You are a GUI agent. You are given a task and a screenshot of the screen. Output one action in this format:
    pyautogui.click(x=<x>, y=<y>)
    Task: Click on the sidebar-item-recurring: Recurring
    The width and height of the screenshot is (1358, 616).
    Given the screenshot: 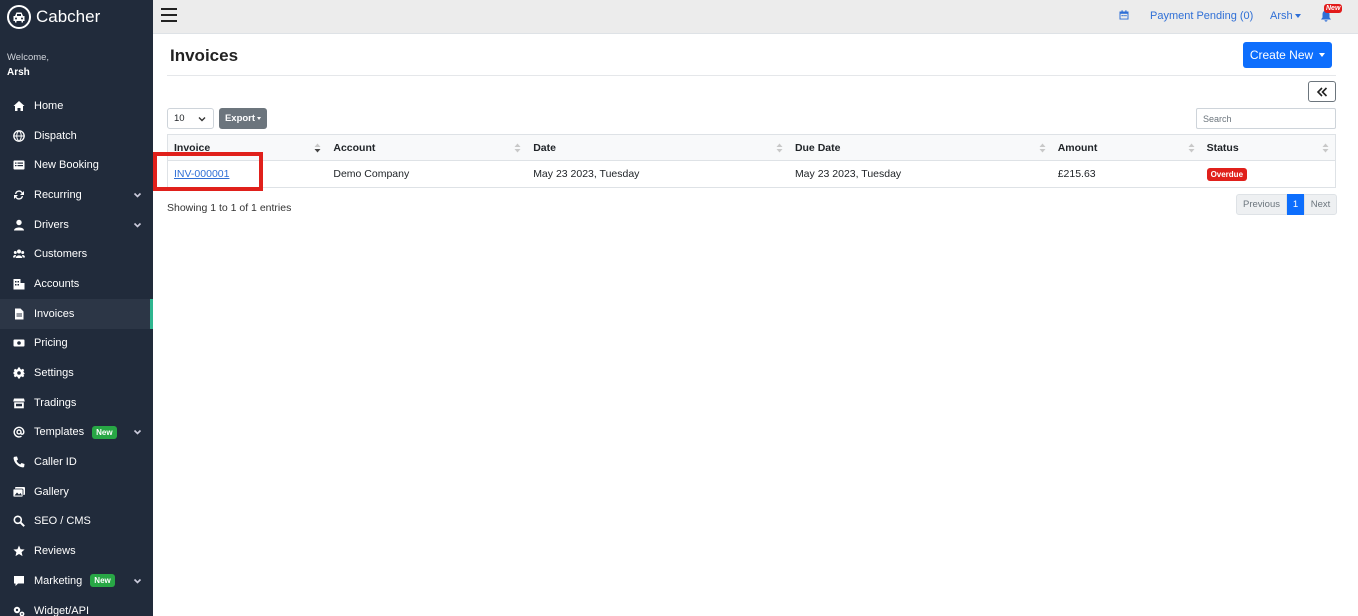 What is the action you would take?
    pyautogui.click(x=76, y=195)
    